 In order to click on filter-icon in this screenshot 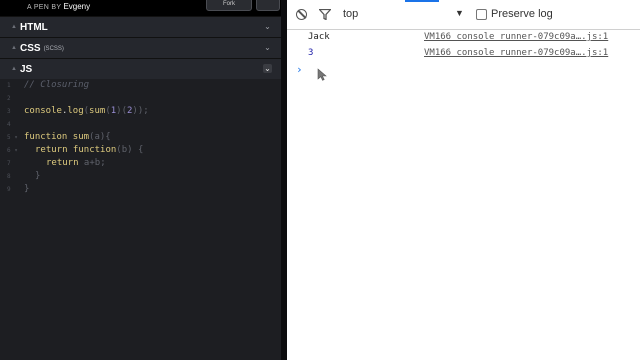, I will do `click(325, 14)`.